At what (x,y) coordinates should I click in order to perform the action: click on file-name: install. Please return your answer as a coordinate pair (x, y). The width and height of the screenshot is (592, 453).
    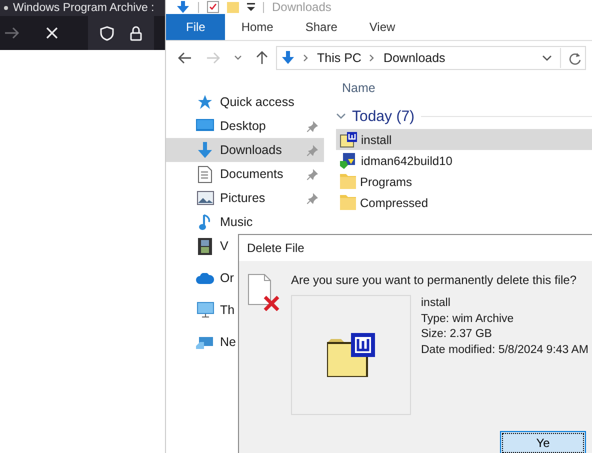
    Looking at the image, I should click on (436, 303).